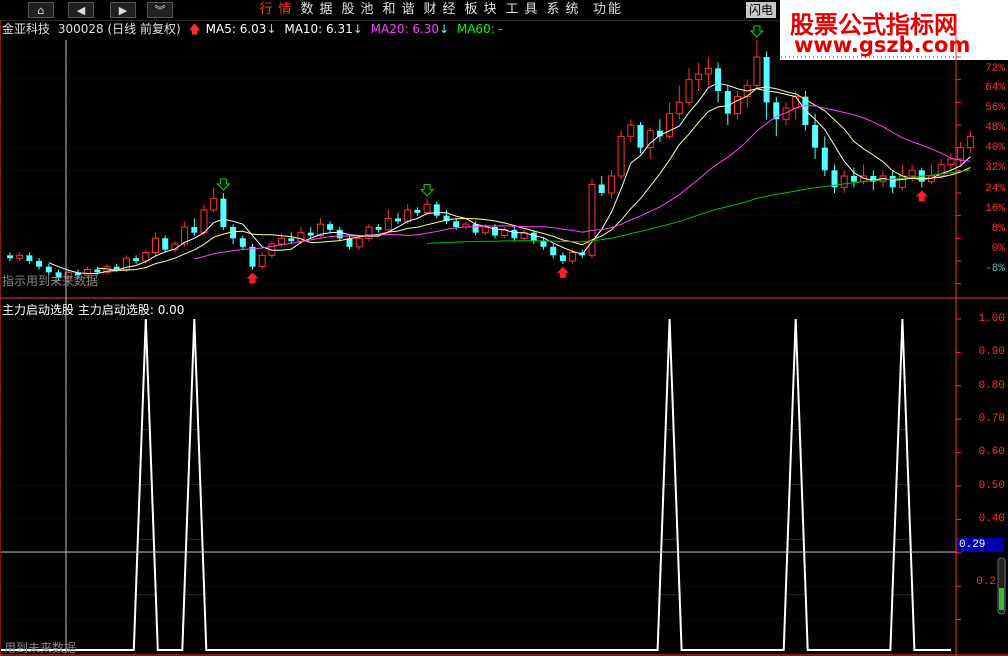 Image resolution: width=1008 pixels, height=656 pixels. Describe the element at coordinates (991, 419) in the screenshot. I see `axis-tick: 0.70` at that location.